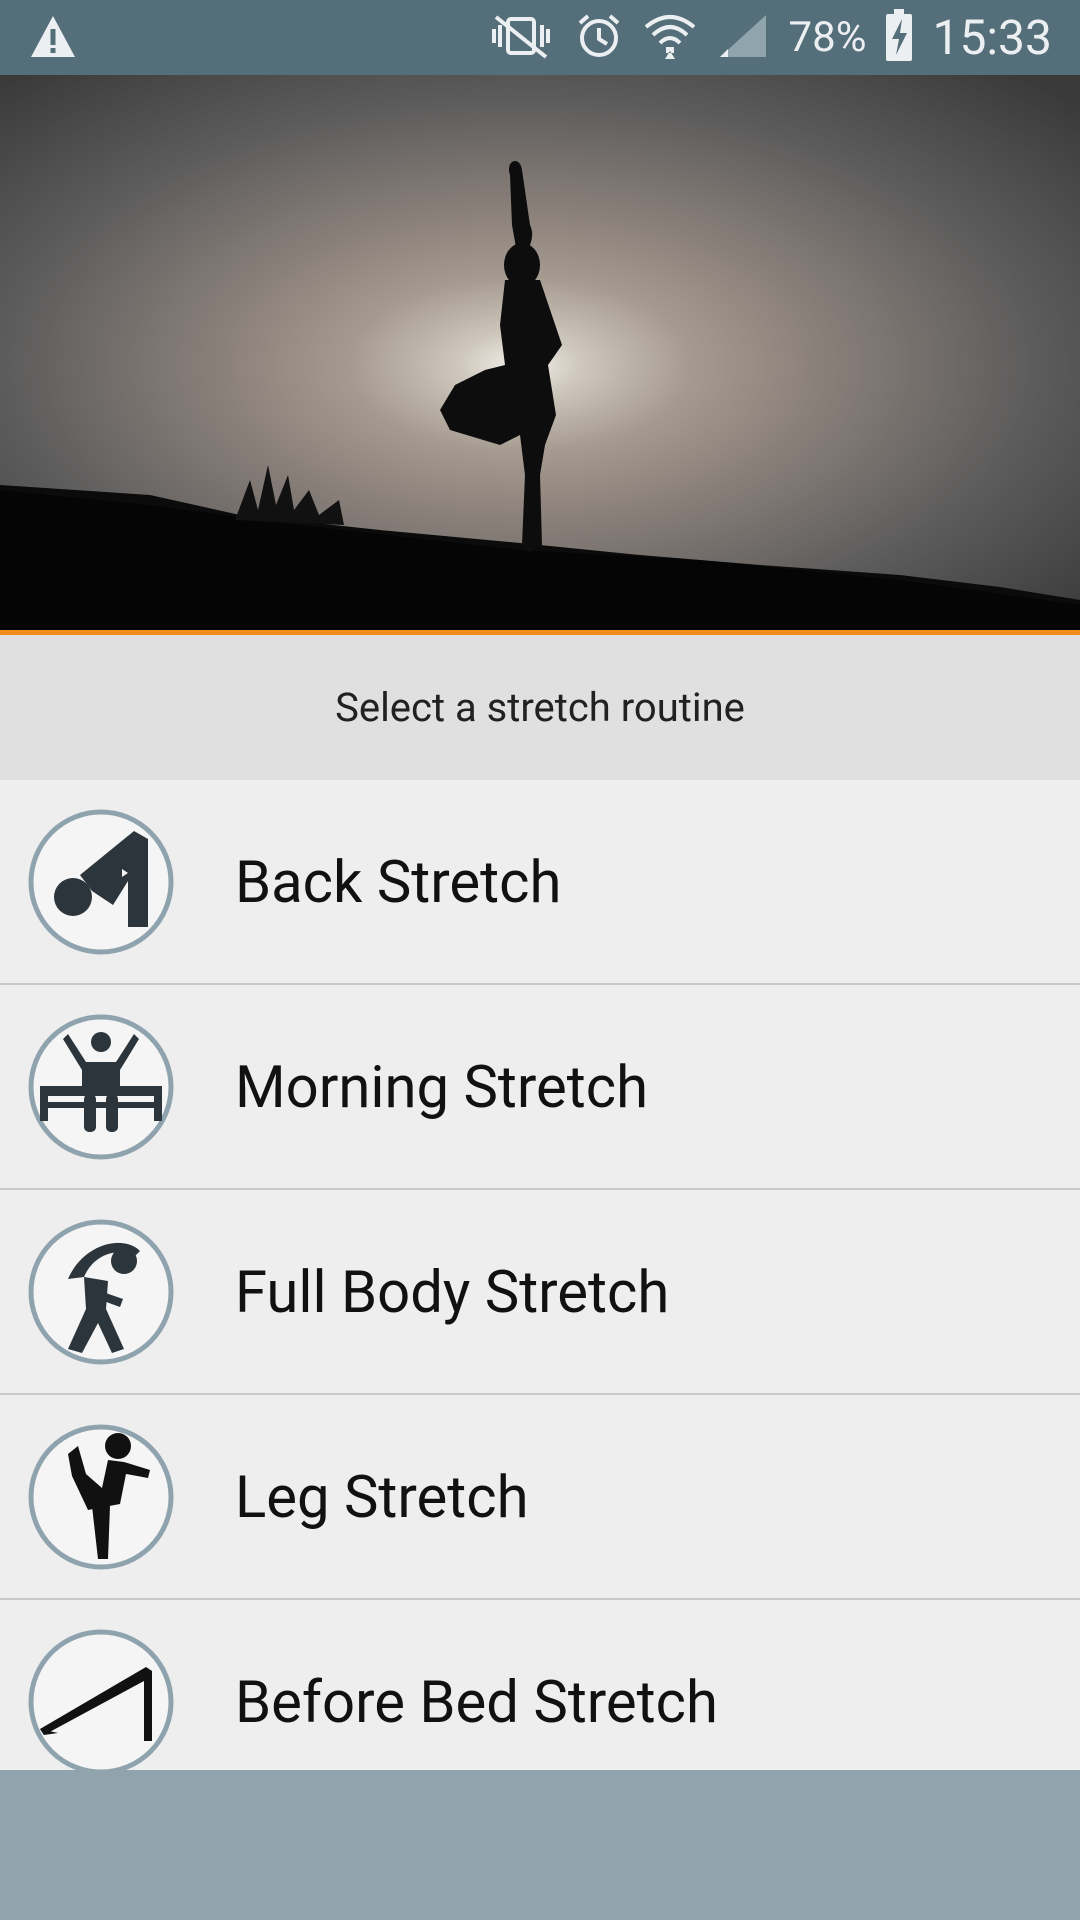 The height and width of the screenshot is (1920, 1080). Describe the element at coordinates (599, 38) in the screenshot. I see `alarm-icon` at that location.